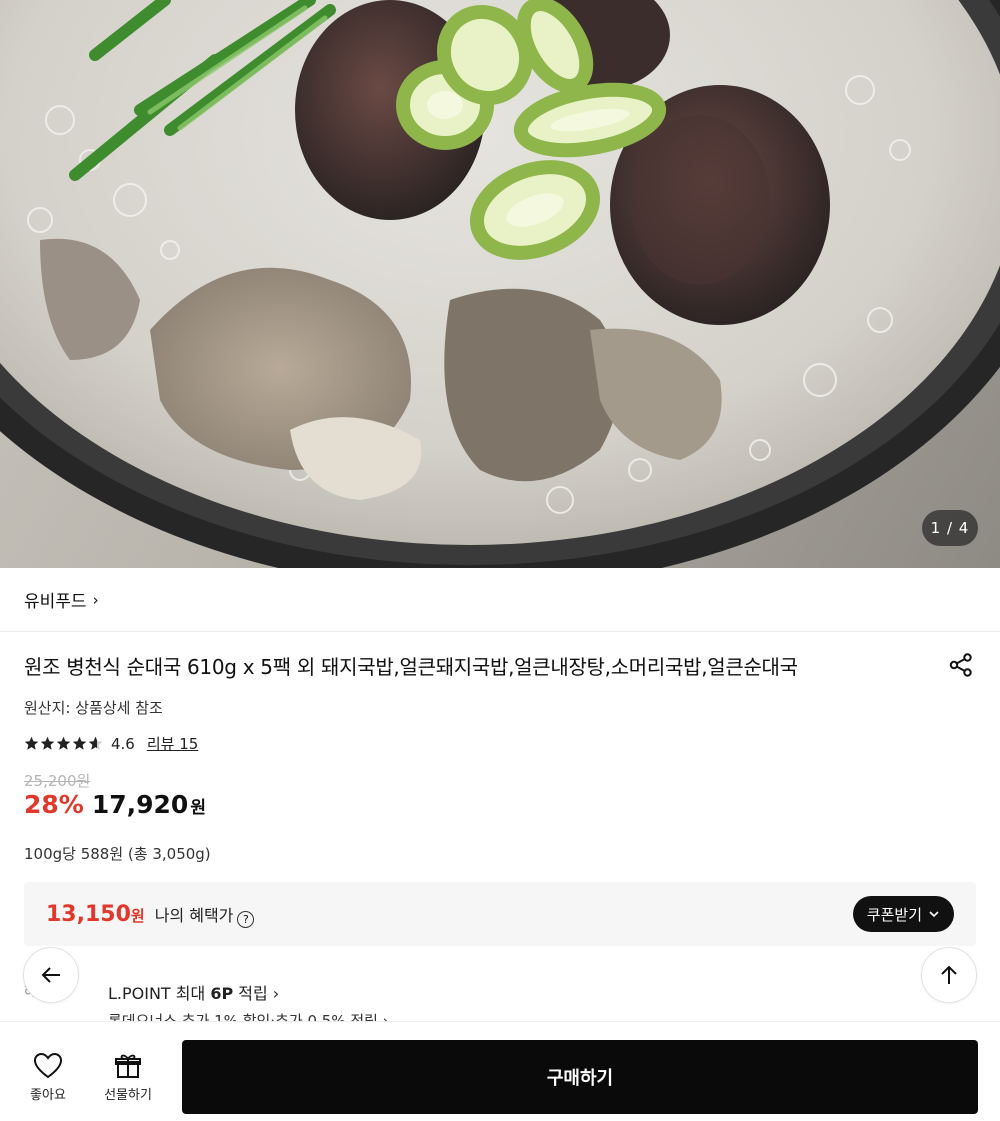 Image resolution: width=1000 pixels, height=1121 pixels. Describe the element at coordinates (246, 919) in the screenshot. I see `help-icon: ?` at that location.